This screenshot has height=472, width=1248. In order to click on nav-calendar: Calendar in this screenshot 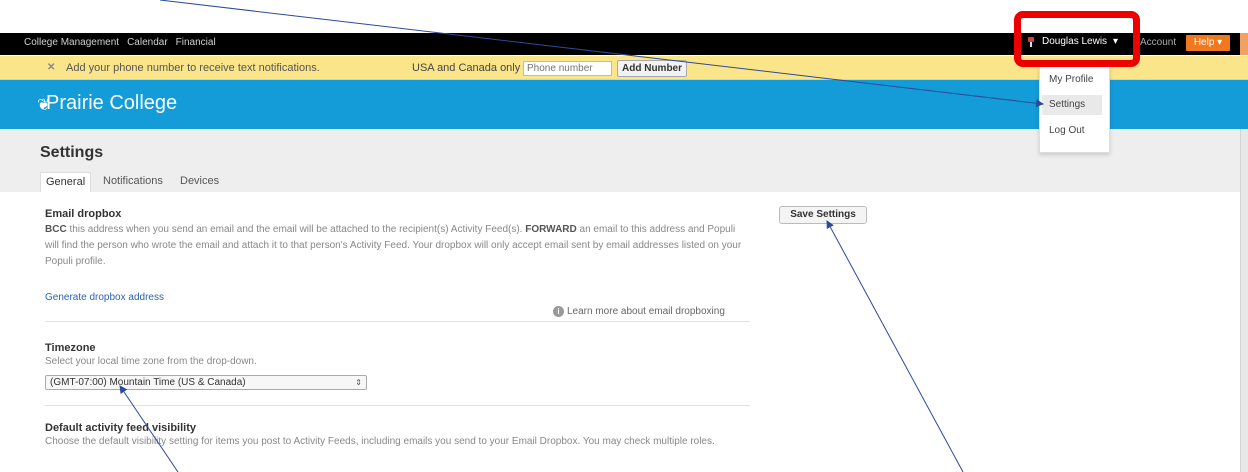, I will do `click(147, 42)`.